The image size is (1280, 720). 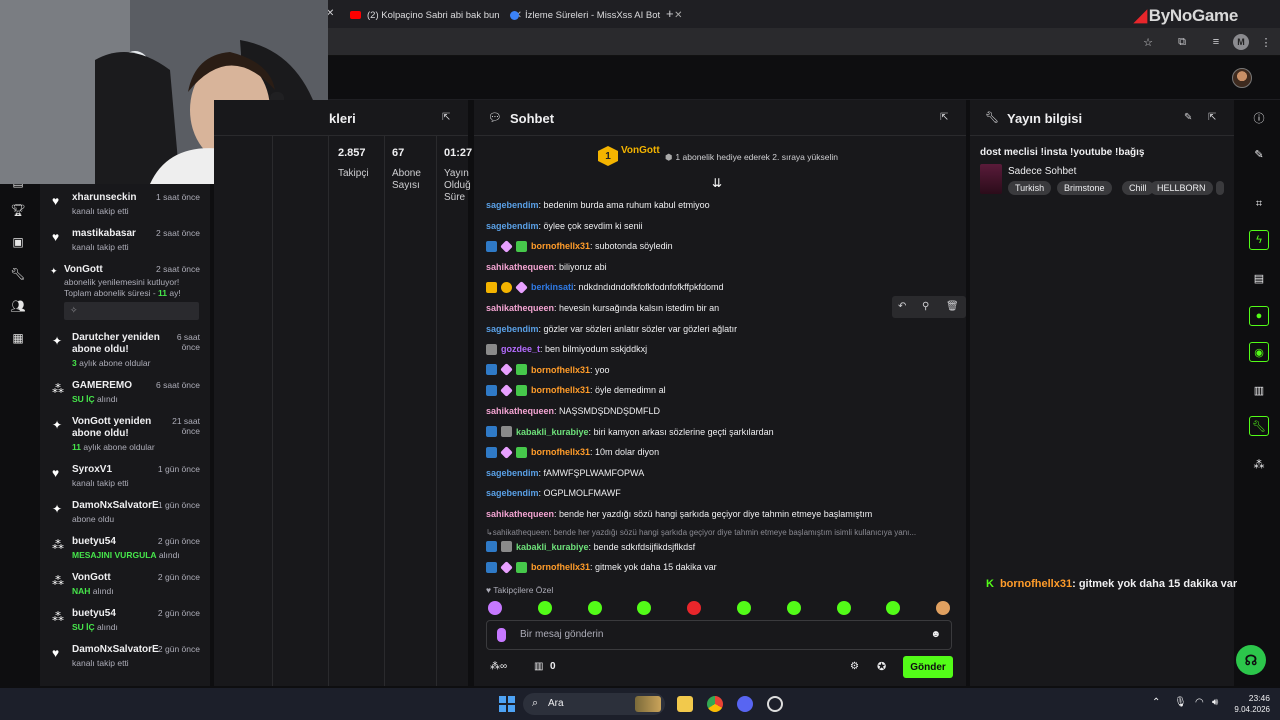 What do you see at coordinates (1259, 278) in the screenshot?
I see `notes-icon: ▤` at bounding box center [1259, 278].